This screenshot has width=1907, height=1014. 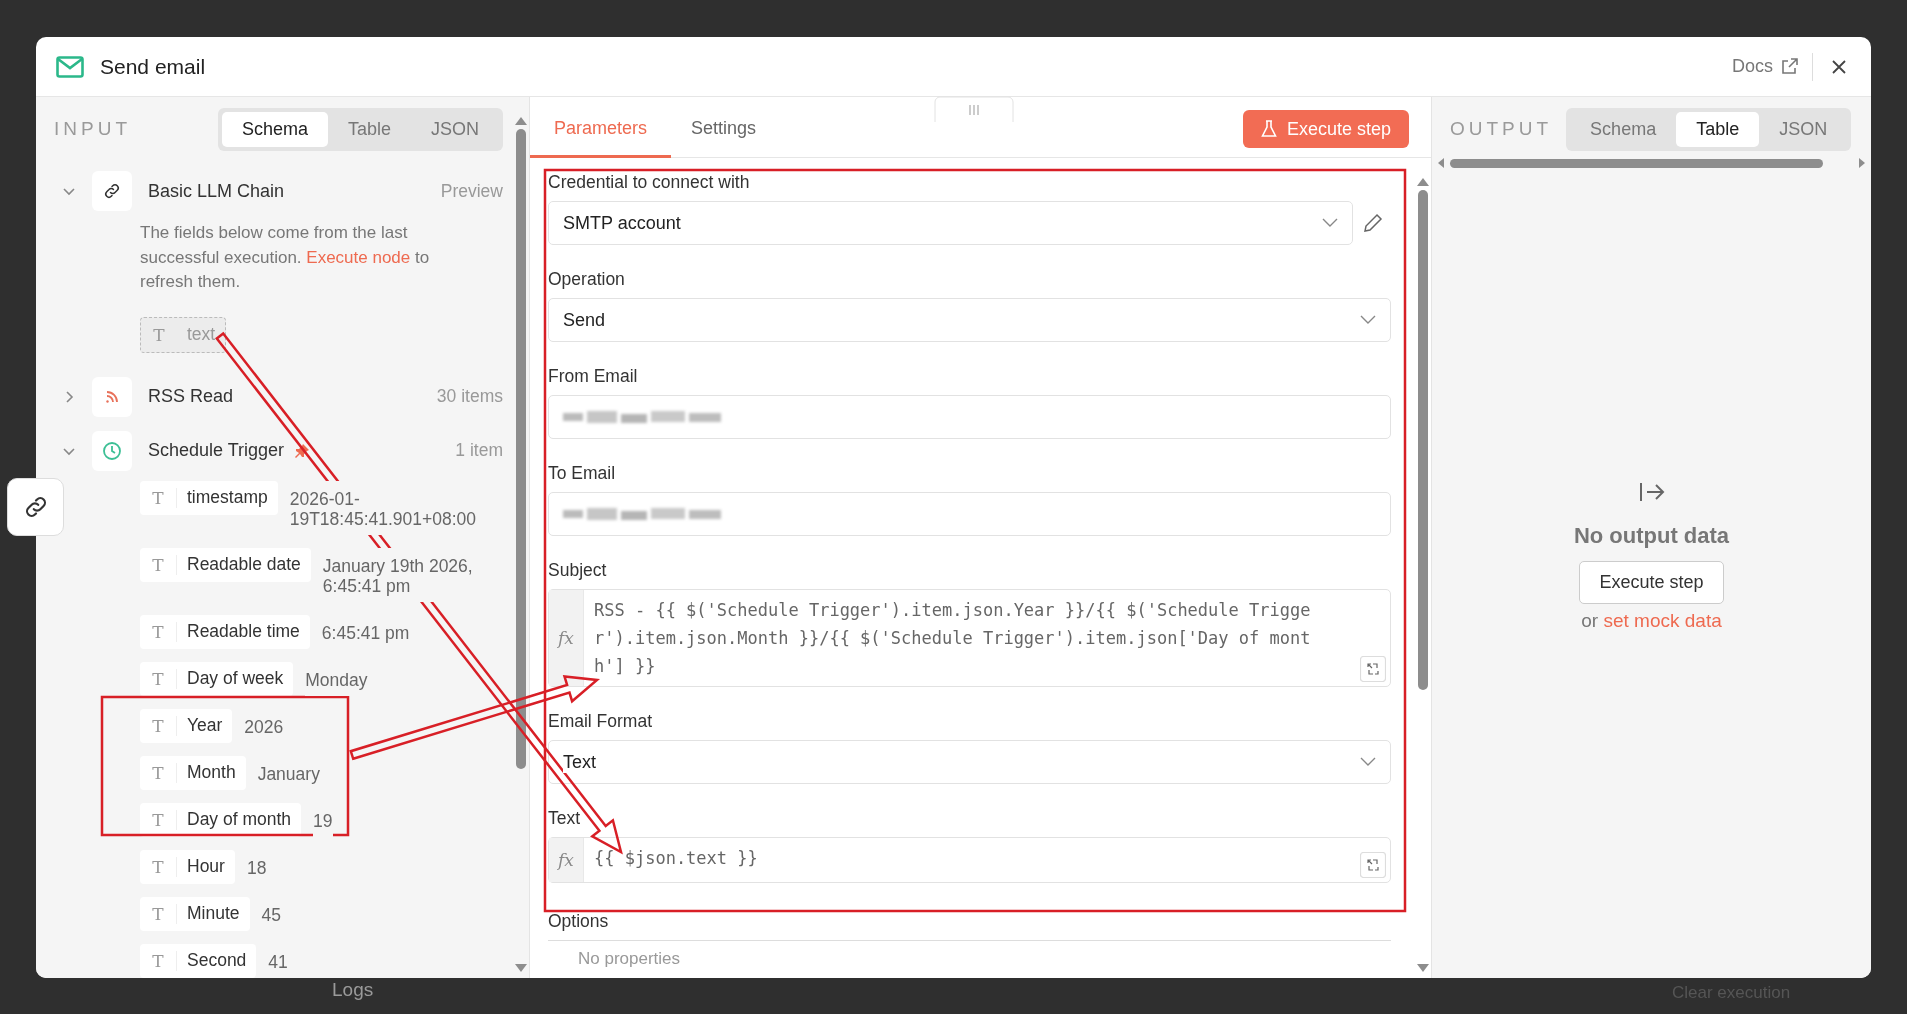 I want to click on field-pill: T Readable date, so click(x=225, y=564).